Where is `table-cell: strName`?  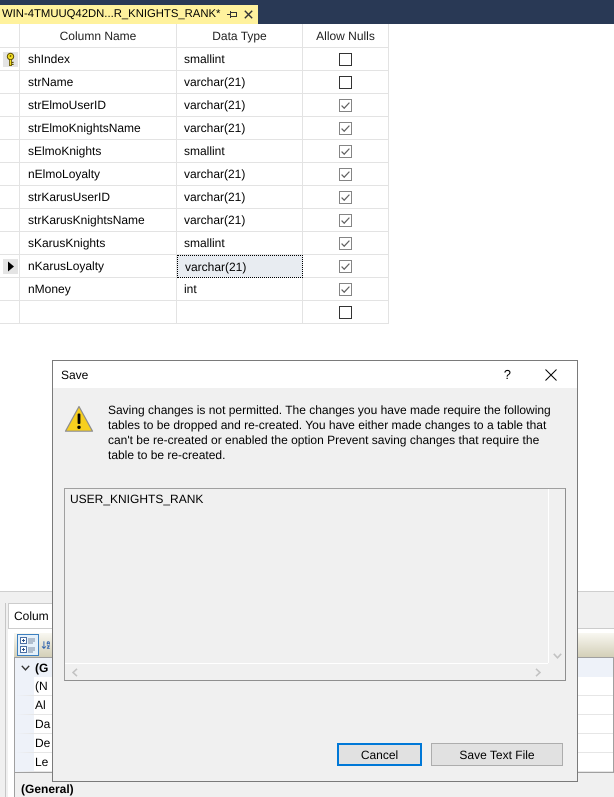
table-cell: strName is located at coordinates (98, 82).